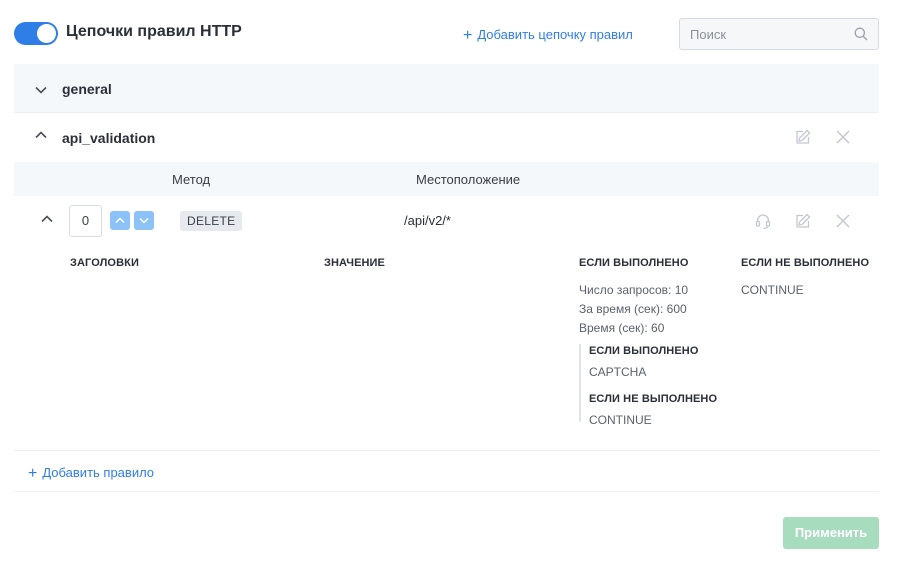  Describe the element at coordinates (446, 88) in the screenshot. I see `chain-row-general: general` at that location.